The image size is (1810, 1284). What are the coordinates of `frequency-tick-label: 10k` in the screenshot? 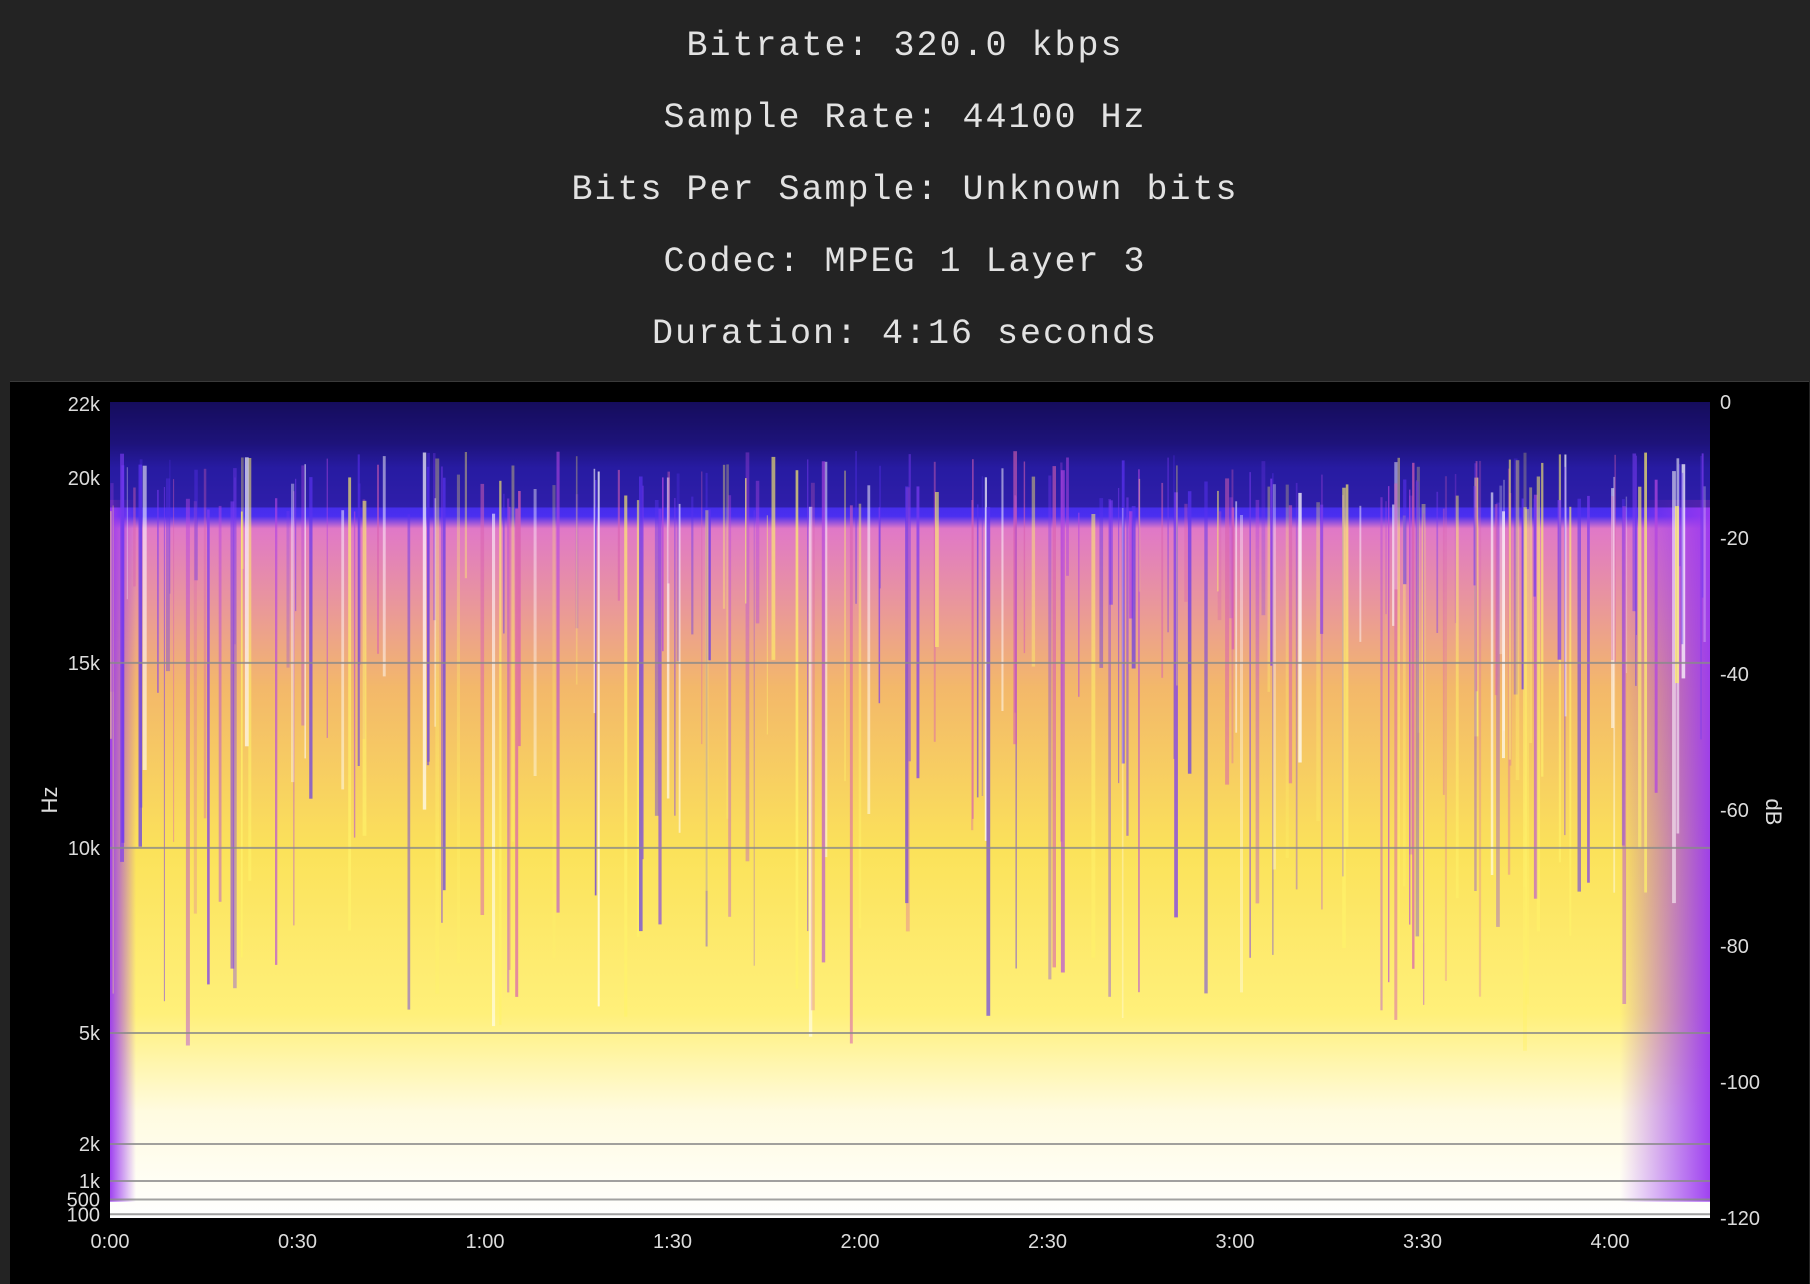 It's located at (84, 849).